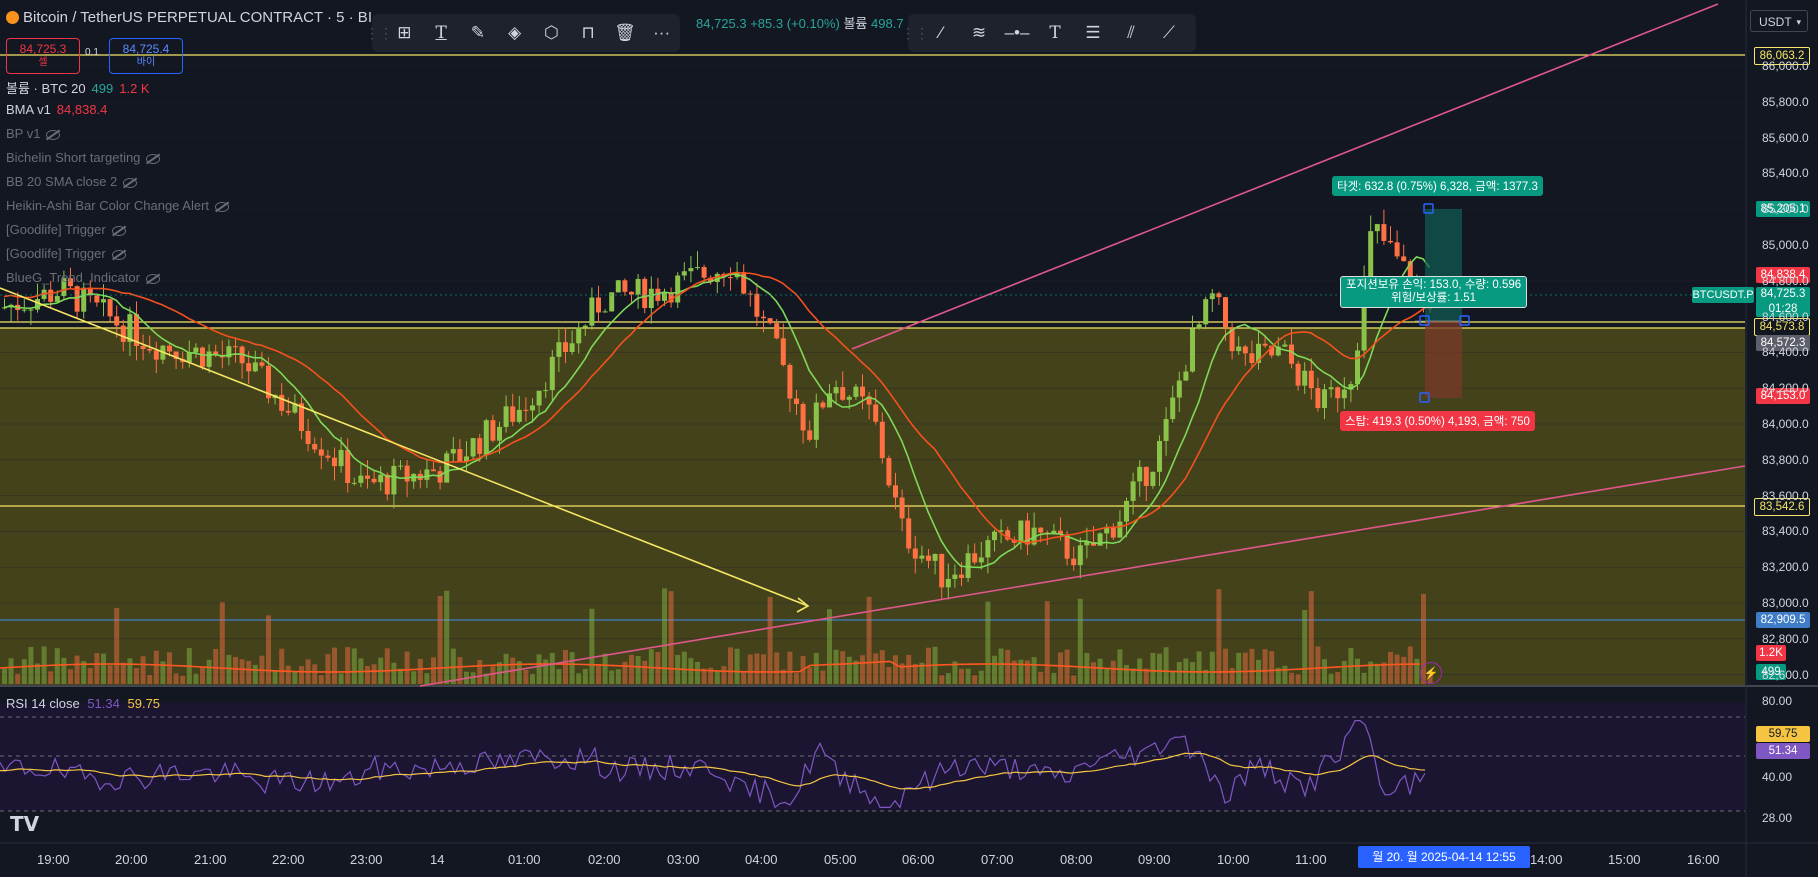  I want to click on lightning-icon: ⚡, so click(1431, 673).